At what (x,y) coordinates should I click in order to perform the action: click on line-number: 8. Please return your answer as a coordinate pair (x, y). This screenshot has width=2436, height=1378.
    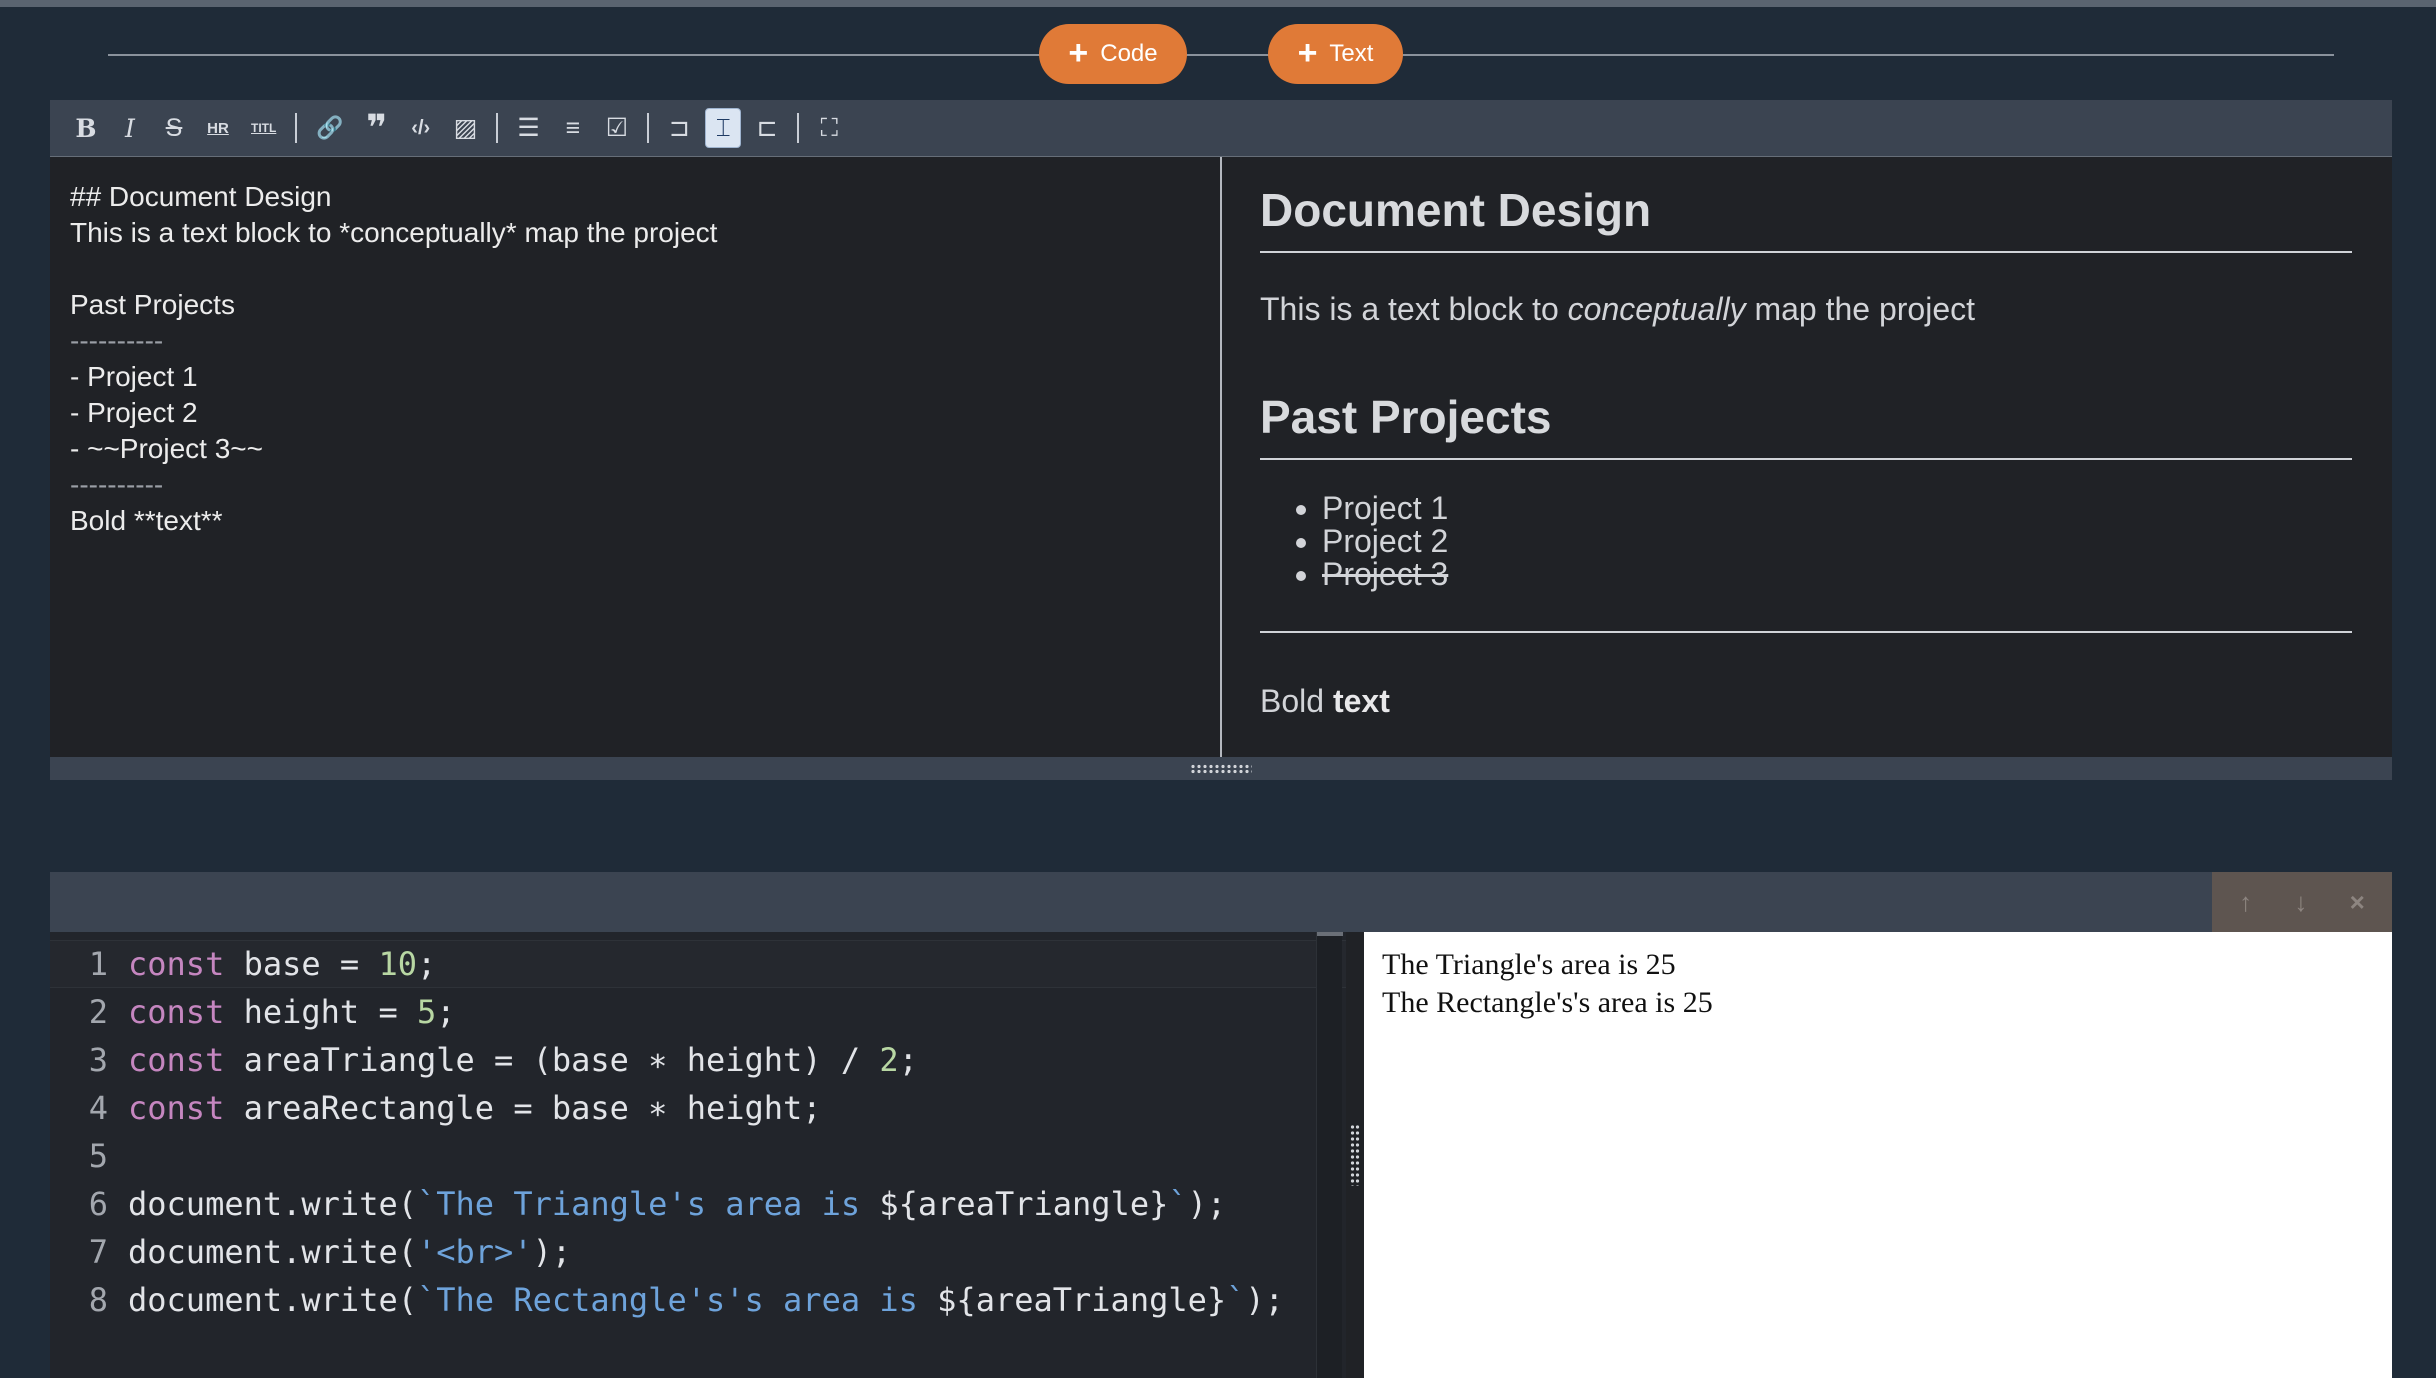
    Looking at the image, I should click on (98, 1300).